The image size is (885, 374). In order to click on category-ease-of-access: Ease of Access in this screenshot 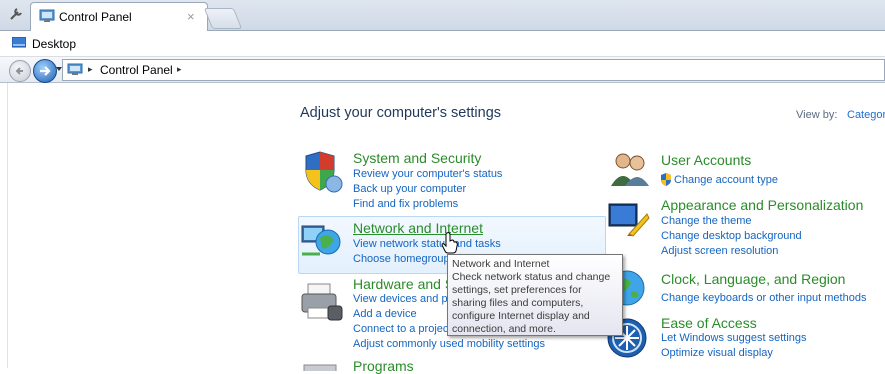, I will do `click(709, 323)`.